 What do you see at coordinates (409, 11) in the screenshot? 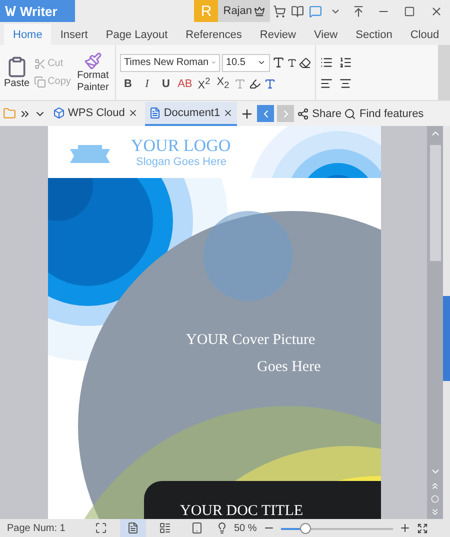
I see `maximize-icon` at bounding box center [409, 11].